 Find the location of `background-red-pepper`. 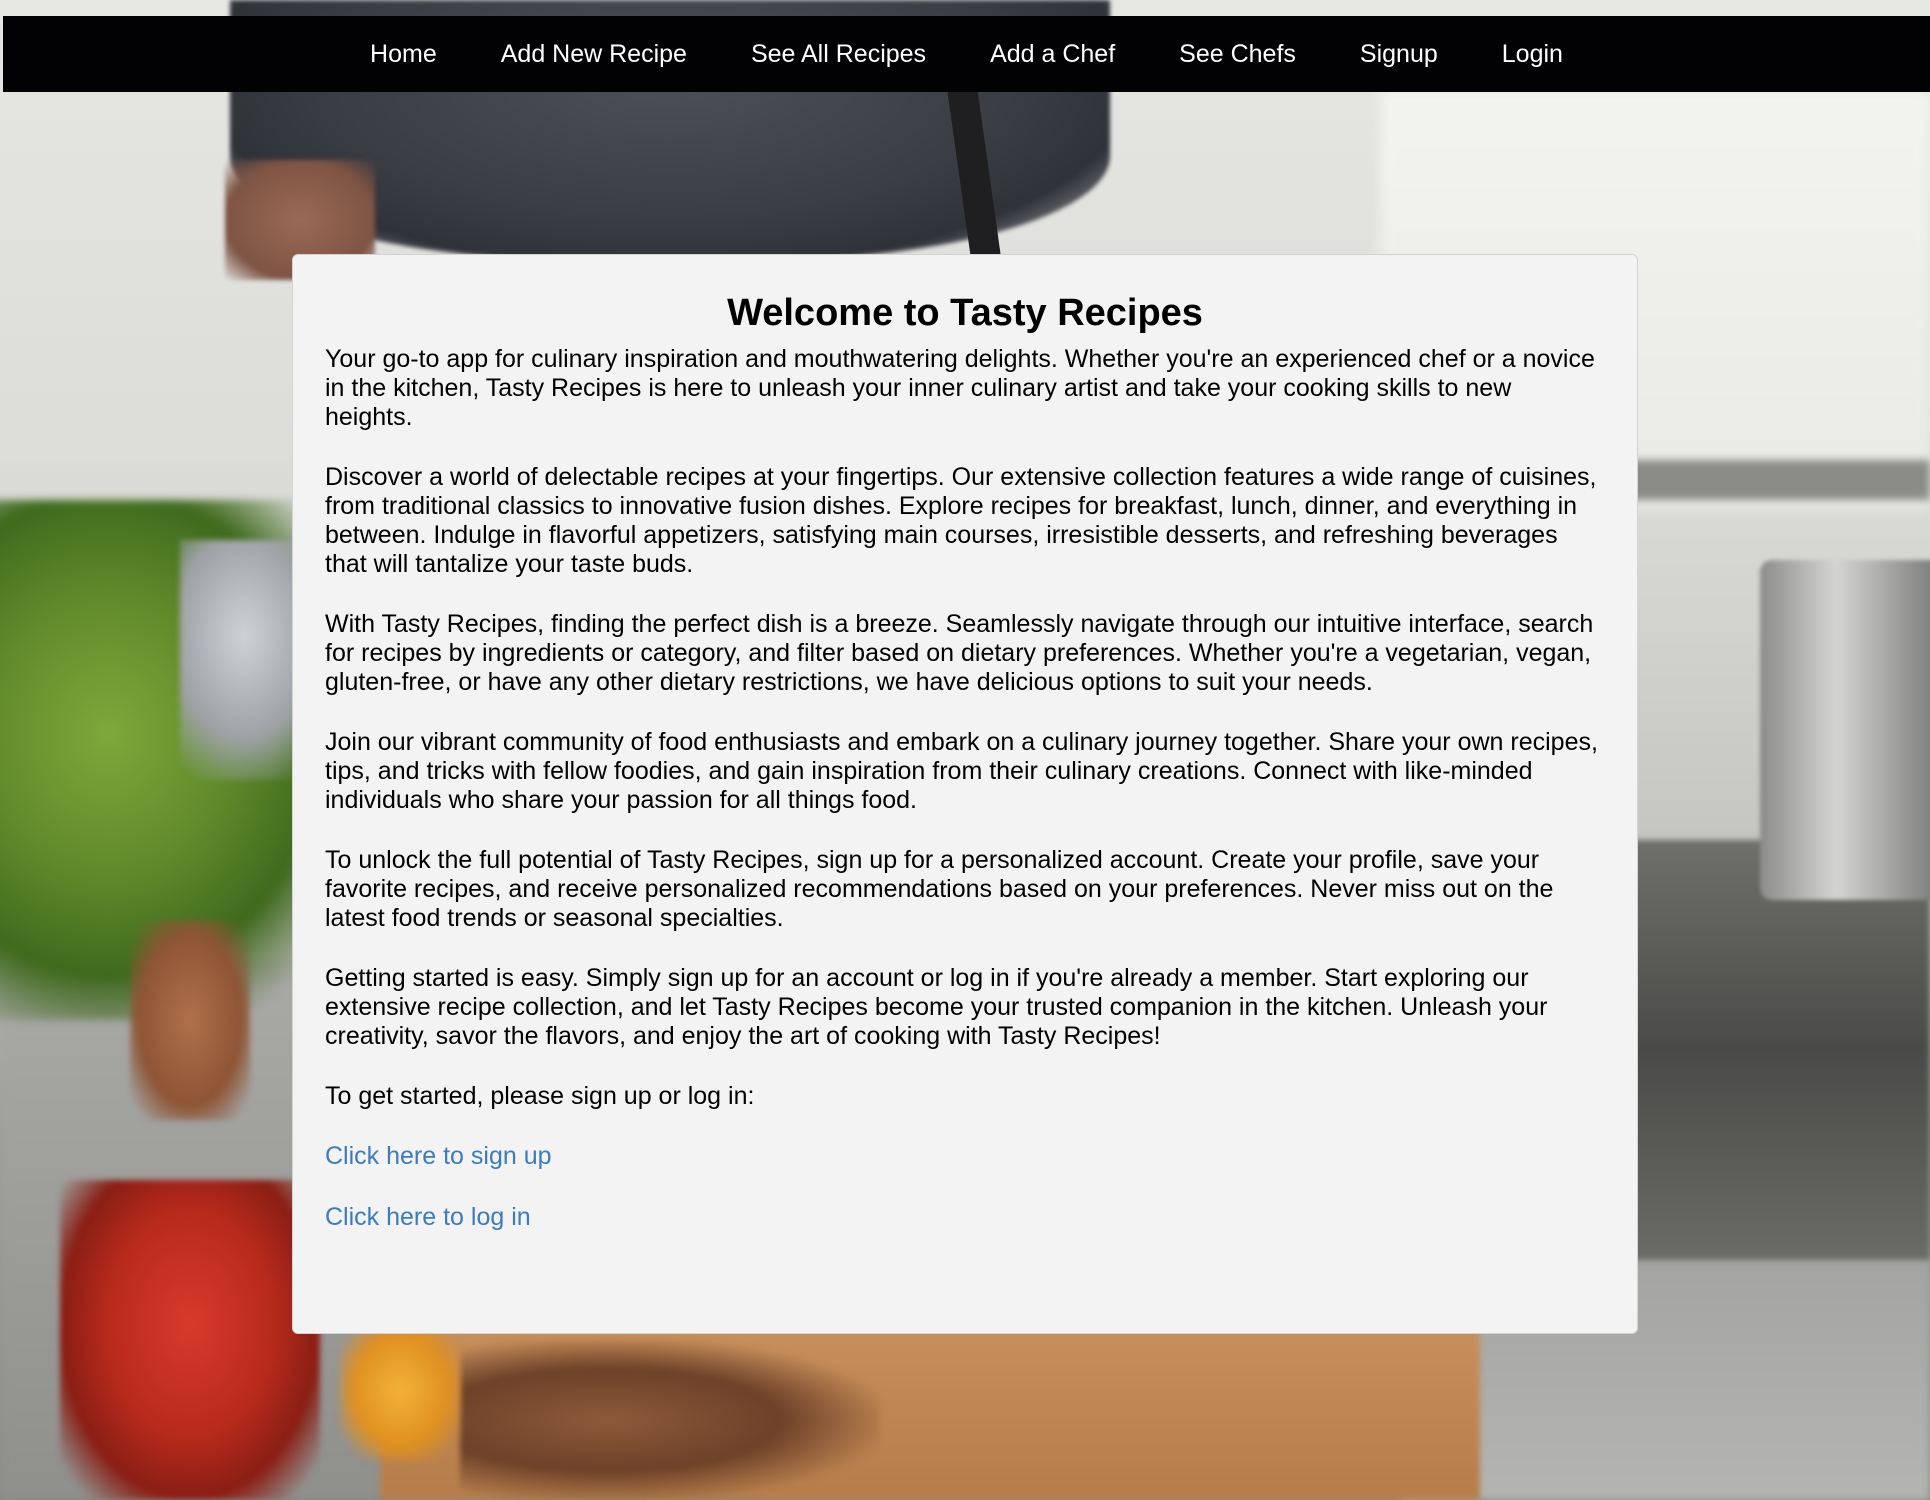

background-red-pepper is located at coordinates (190, 1340).